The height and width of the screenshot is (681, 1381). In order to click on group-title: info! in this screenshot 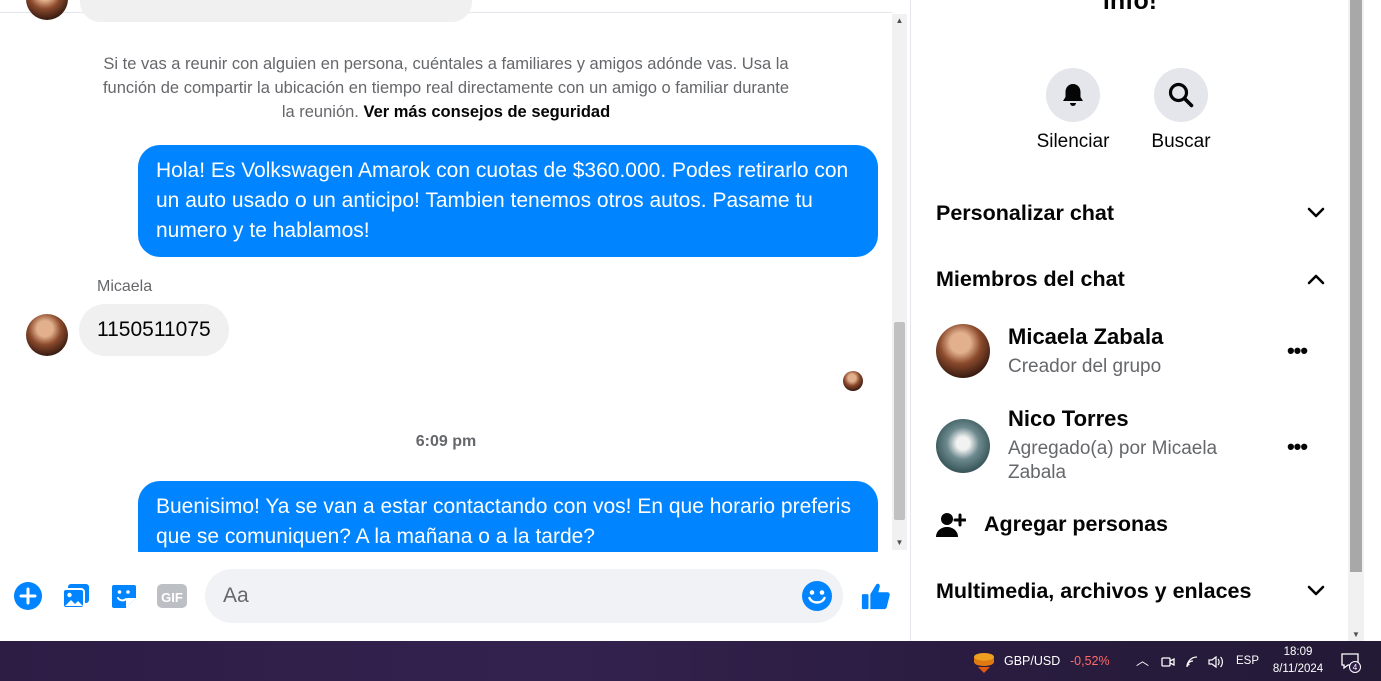, I will do `click(1130, 8)`.